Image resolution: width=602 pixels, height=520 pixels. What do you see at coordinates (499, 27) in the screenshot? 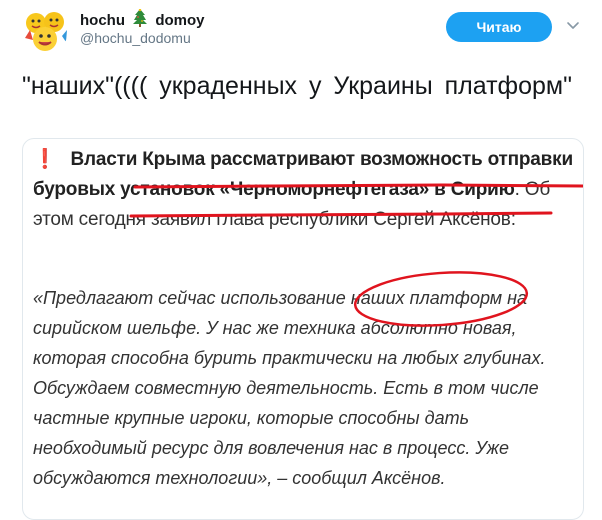
I see `follow-button: Читаю` at bounding box center [499, 27].